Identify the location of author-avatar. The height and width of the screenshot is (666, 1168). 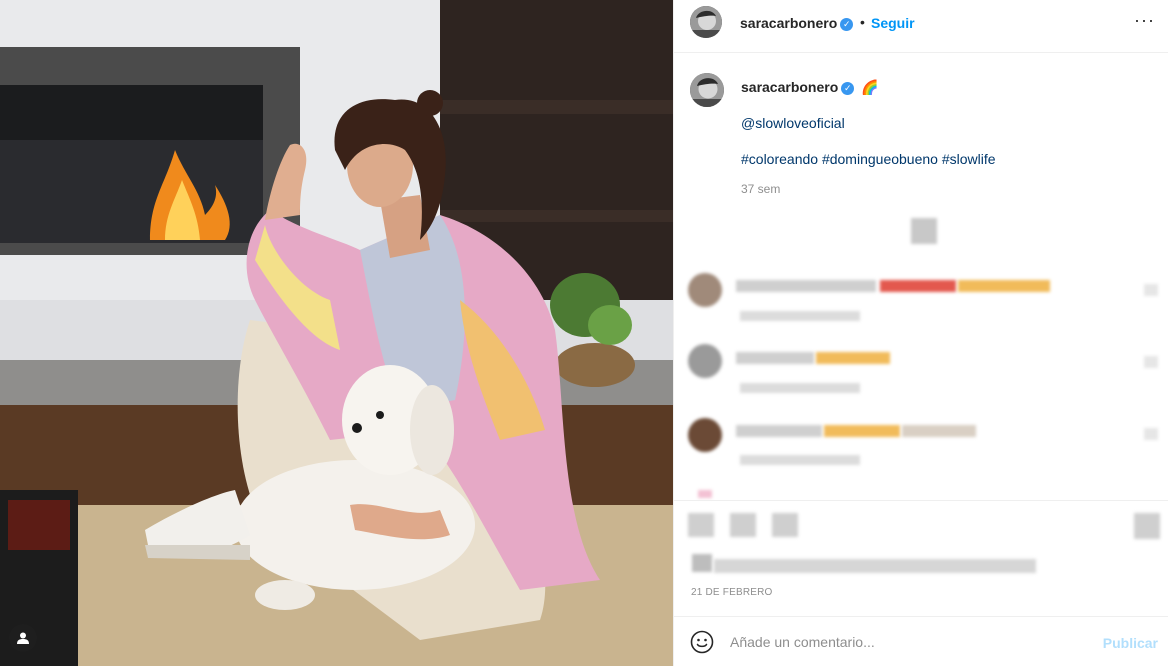
(706, 22).